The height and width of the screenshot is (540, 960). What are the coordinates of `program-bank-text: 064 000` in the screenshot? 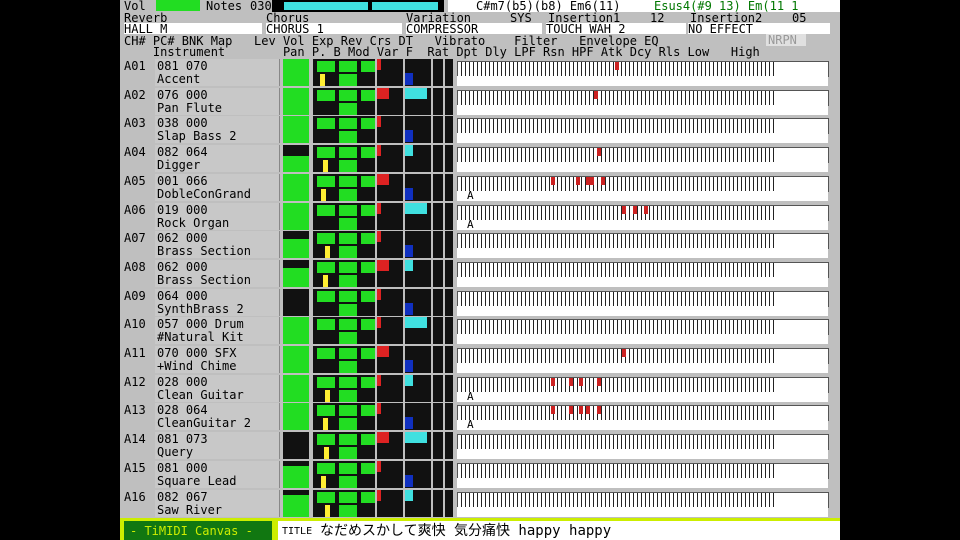 It's located at (182, 295).